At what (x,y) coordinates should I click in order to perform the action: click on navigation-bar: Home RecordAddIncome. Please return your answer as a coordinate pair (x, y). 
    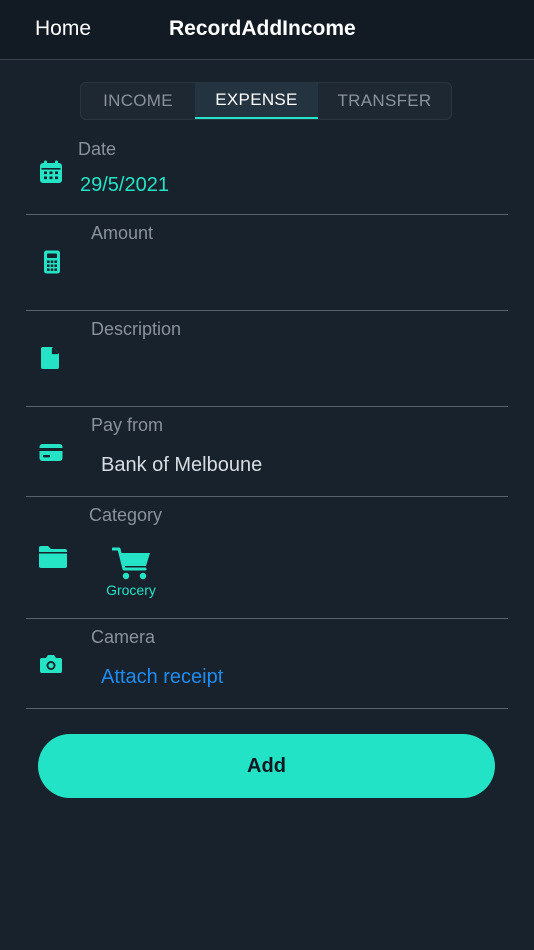
    Looking at the image, I should click on (267, 30).